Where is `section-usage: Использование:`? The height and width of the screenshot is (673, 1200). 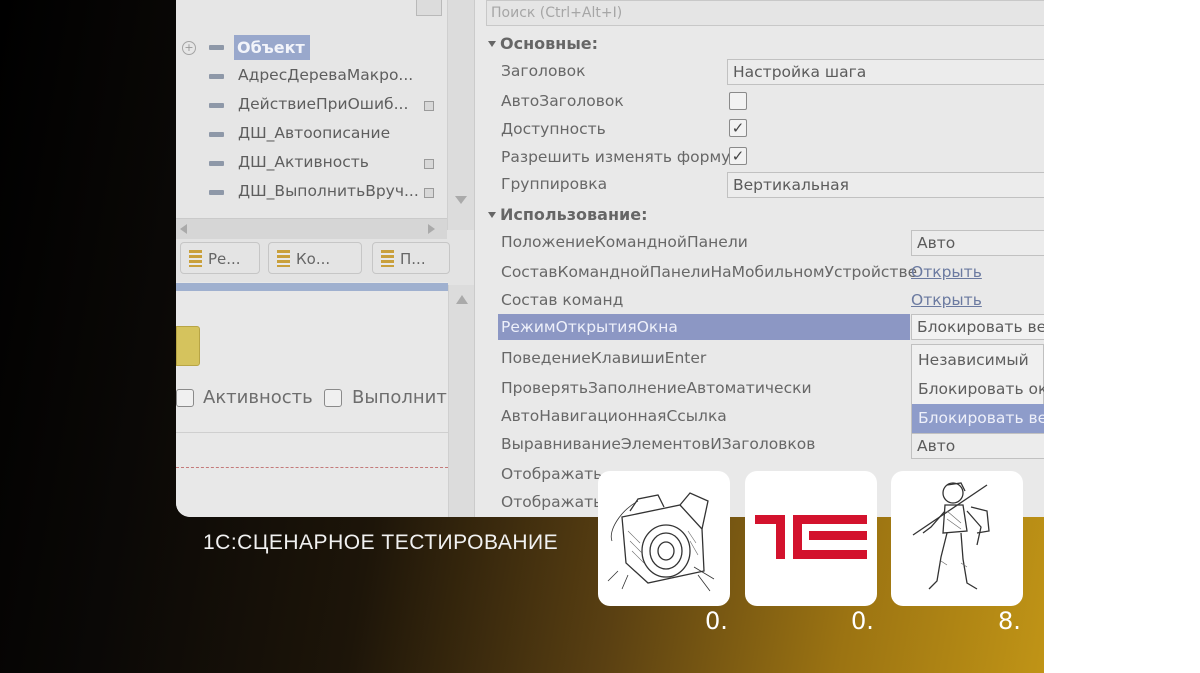 section-usage: Использование: is located at coordinates (567, 214).